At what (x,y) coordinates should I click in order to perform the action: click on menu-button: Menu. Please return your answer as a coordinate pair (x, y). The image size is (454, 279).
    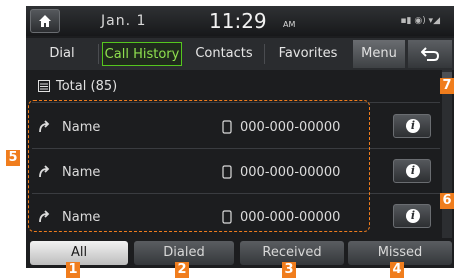
    Looking at the image, I should click on (379, 54).